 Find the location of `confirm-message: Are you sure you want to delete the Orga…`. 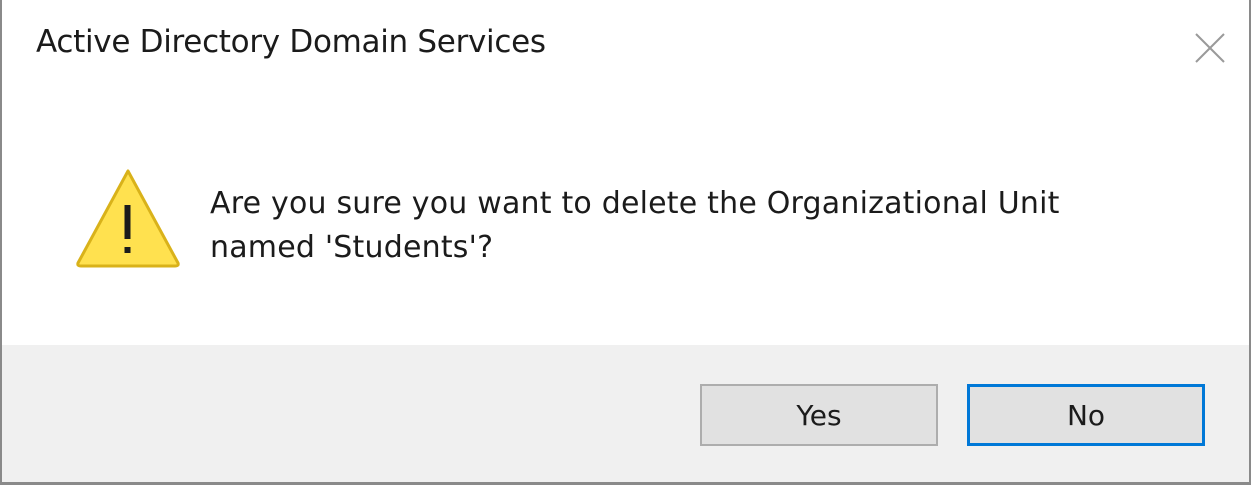

confirm-message: Are you sure you want to delete the Orga… is located at coordinates (700, 226).